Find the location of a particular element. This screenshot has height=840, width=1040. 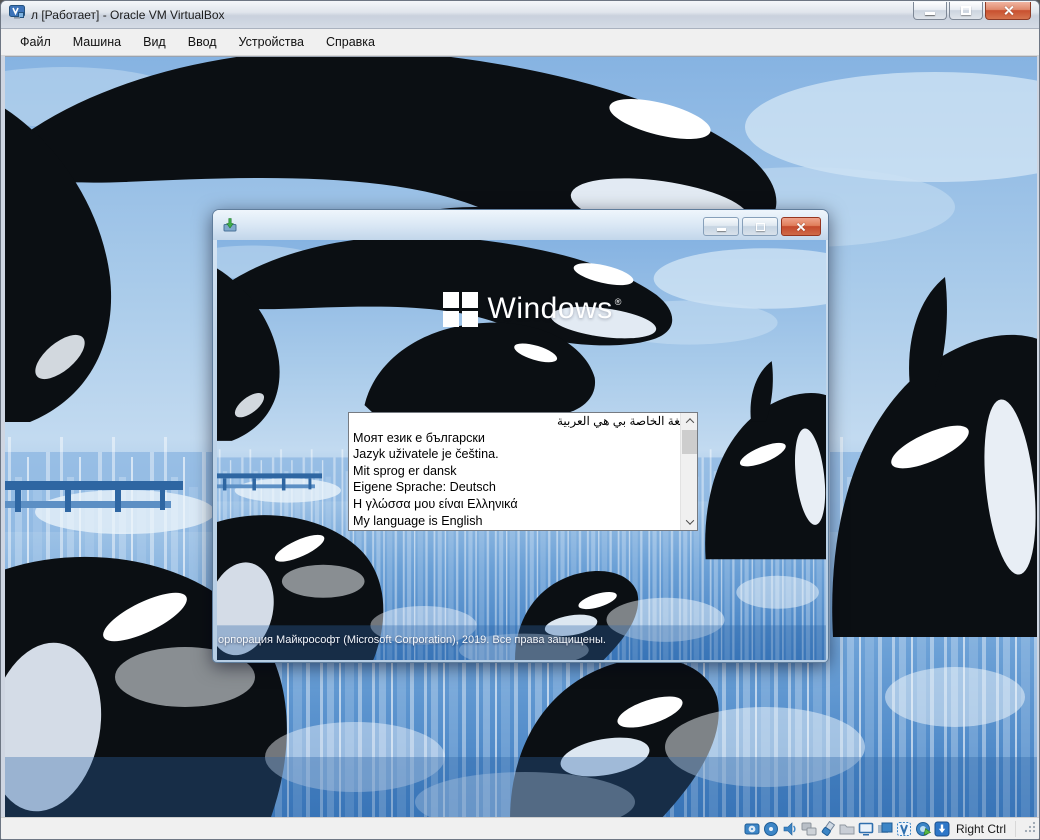

setup-close-button is located at coordinates (801, 226).